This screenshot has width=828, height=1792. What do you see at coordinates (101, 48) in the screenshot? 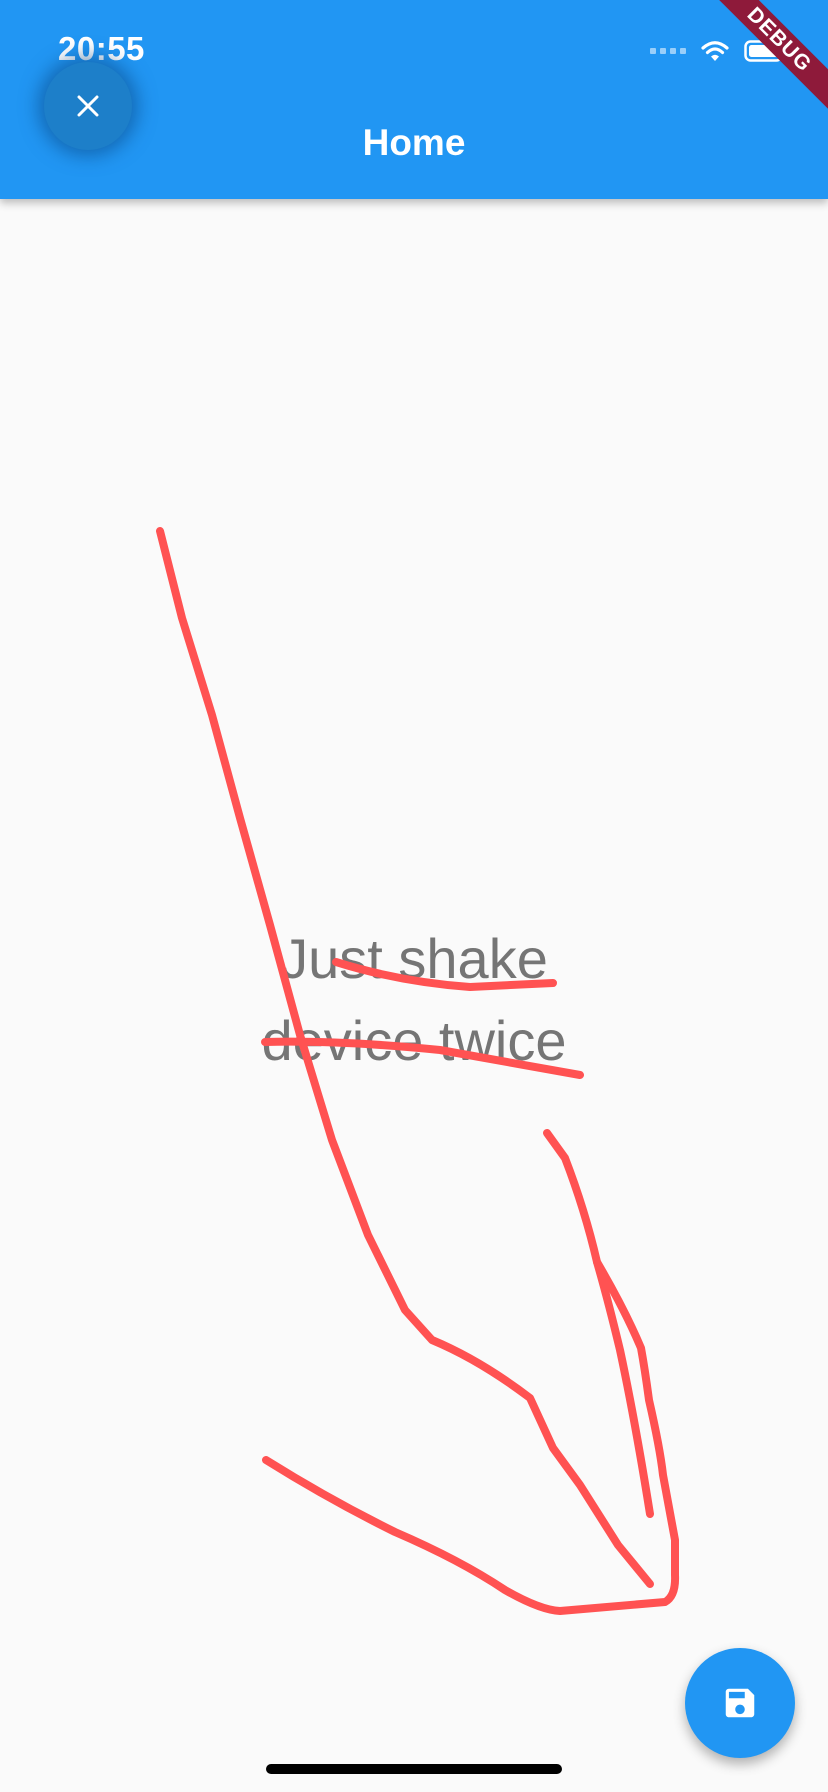
I see `status-time: 20:55` at bounding box center [101, 48].